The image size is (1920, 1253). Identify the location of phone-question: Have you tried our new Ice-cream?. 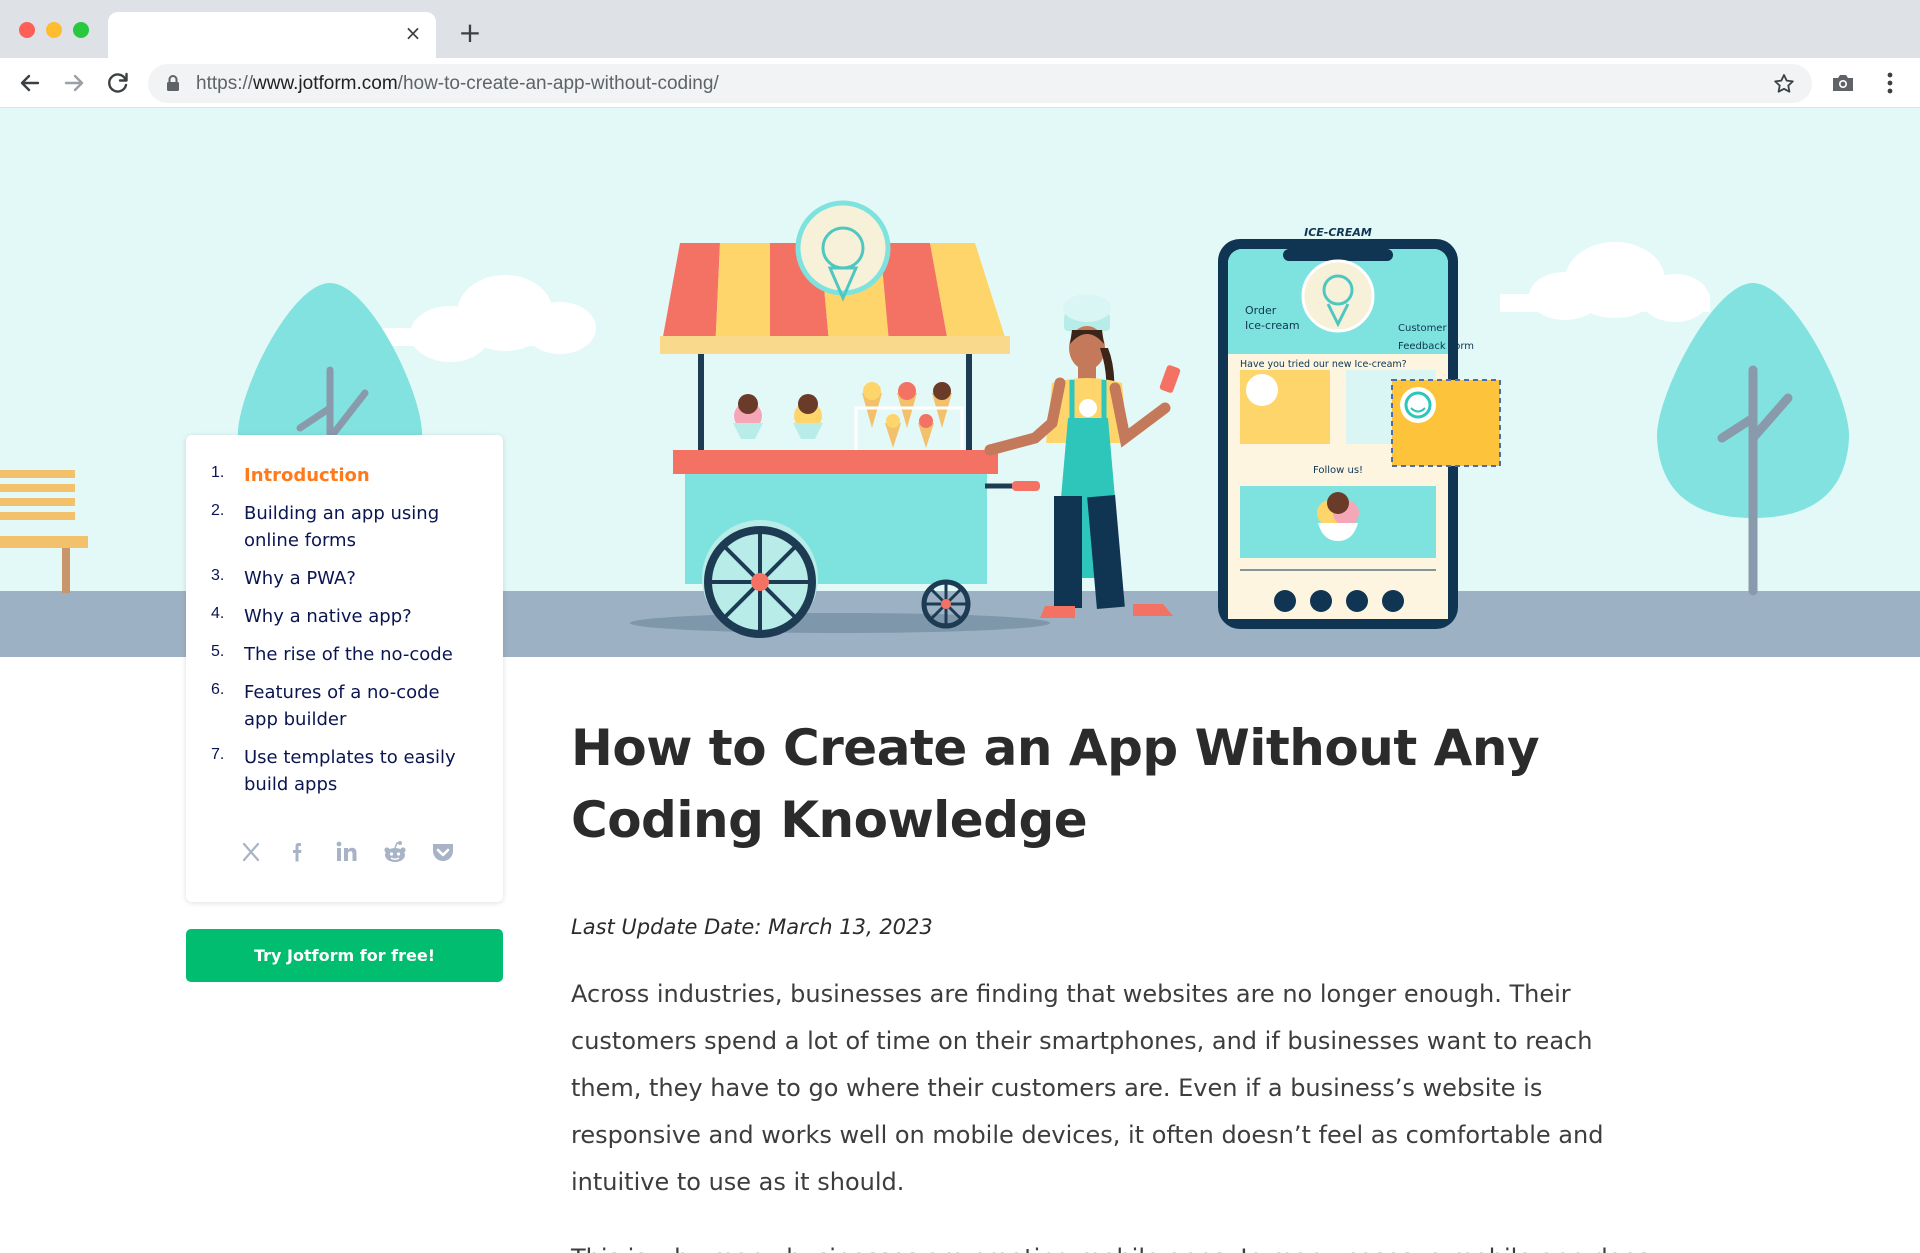
(1323, 364).